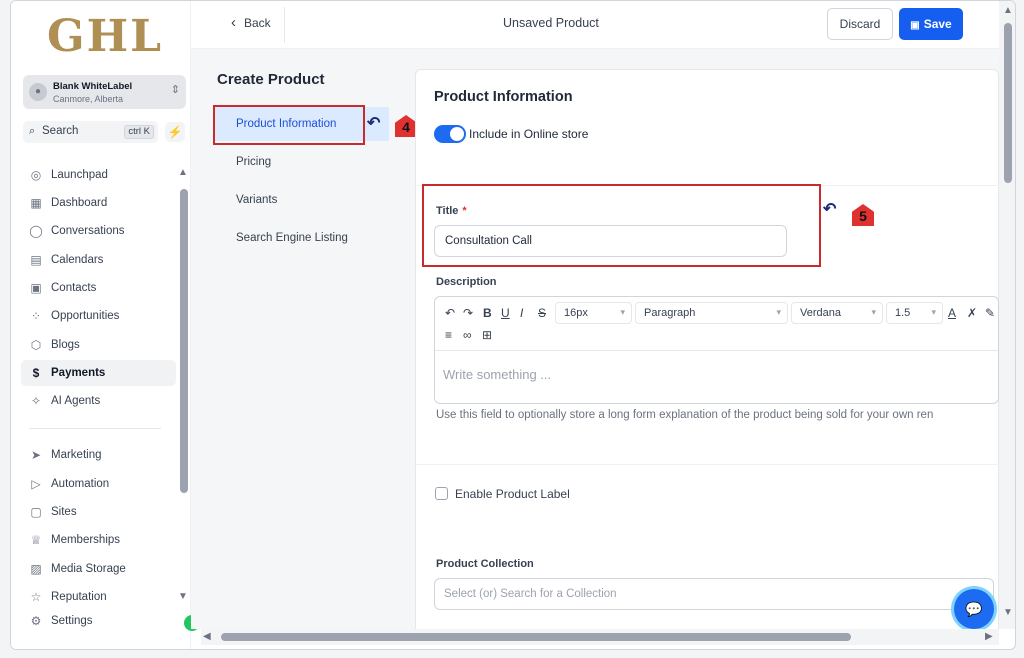 The height and width of the screenshot is (658, 1024). What do you see at coordinates (714, 594) in the screenshot?
I see `collection-select: Select (or) Search for a Collection` at bounding box center [714, 594].